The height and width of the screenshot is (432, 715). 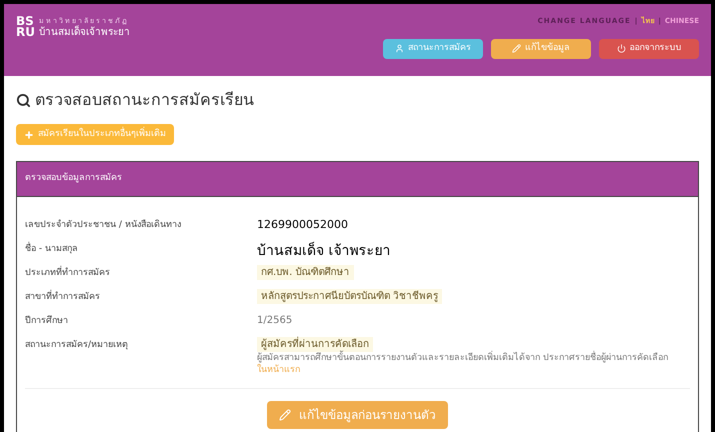 What do you see at coordinates (23, 100) in the screenshot?
I see `search-icon` at bounding box center [23, 100].